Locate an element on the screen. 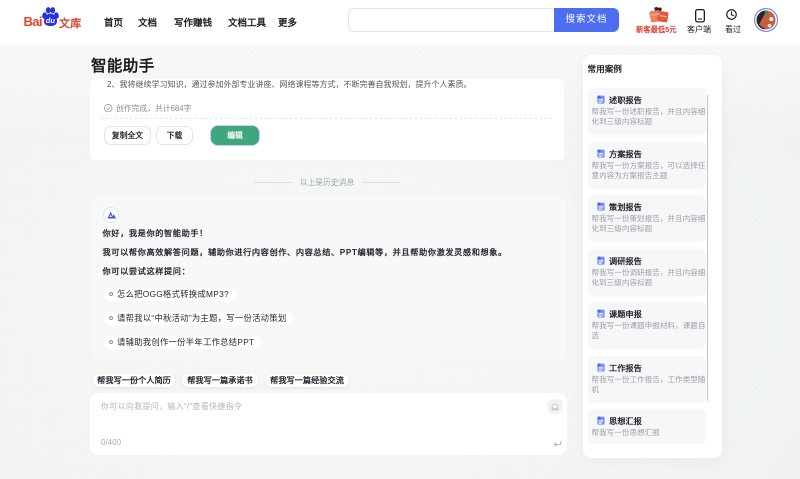 This screenshot has width=800, height=479. svg-text: du is located at coordinates (50, 20).